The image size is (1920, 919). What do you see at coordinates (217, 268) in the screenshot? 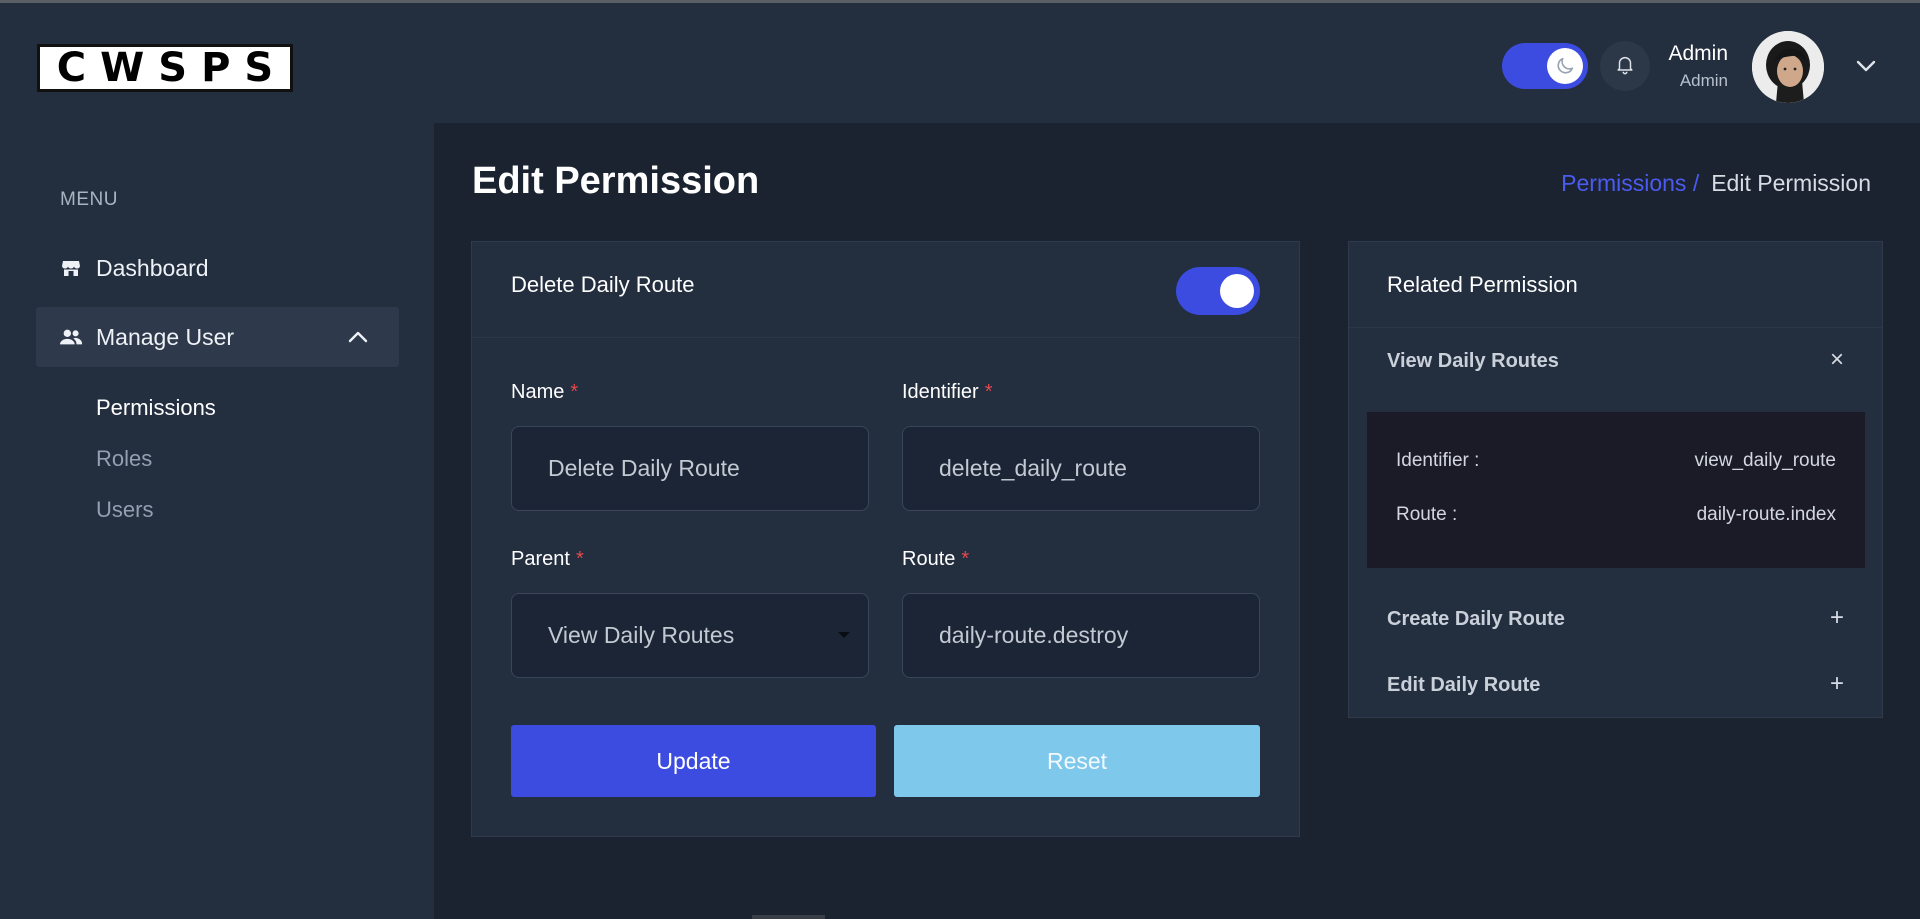
I see `sidebar-item-dashboard: Dashboard` at bounding box center [217, 268].